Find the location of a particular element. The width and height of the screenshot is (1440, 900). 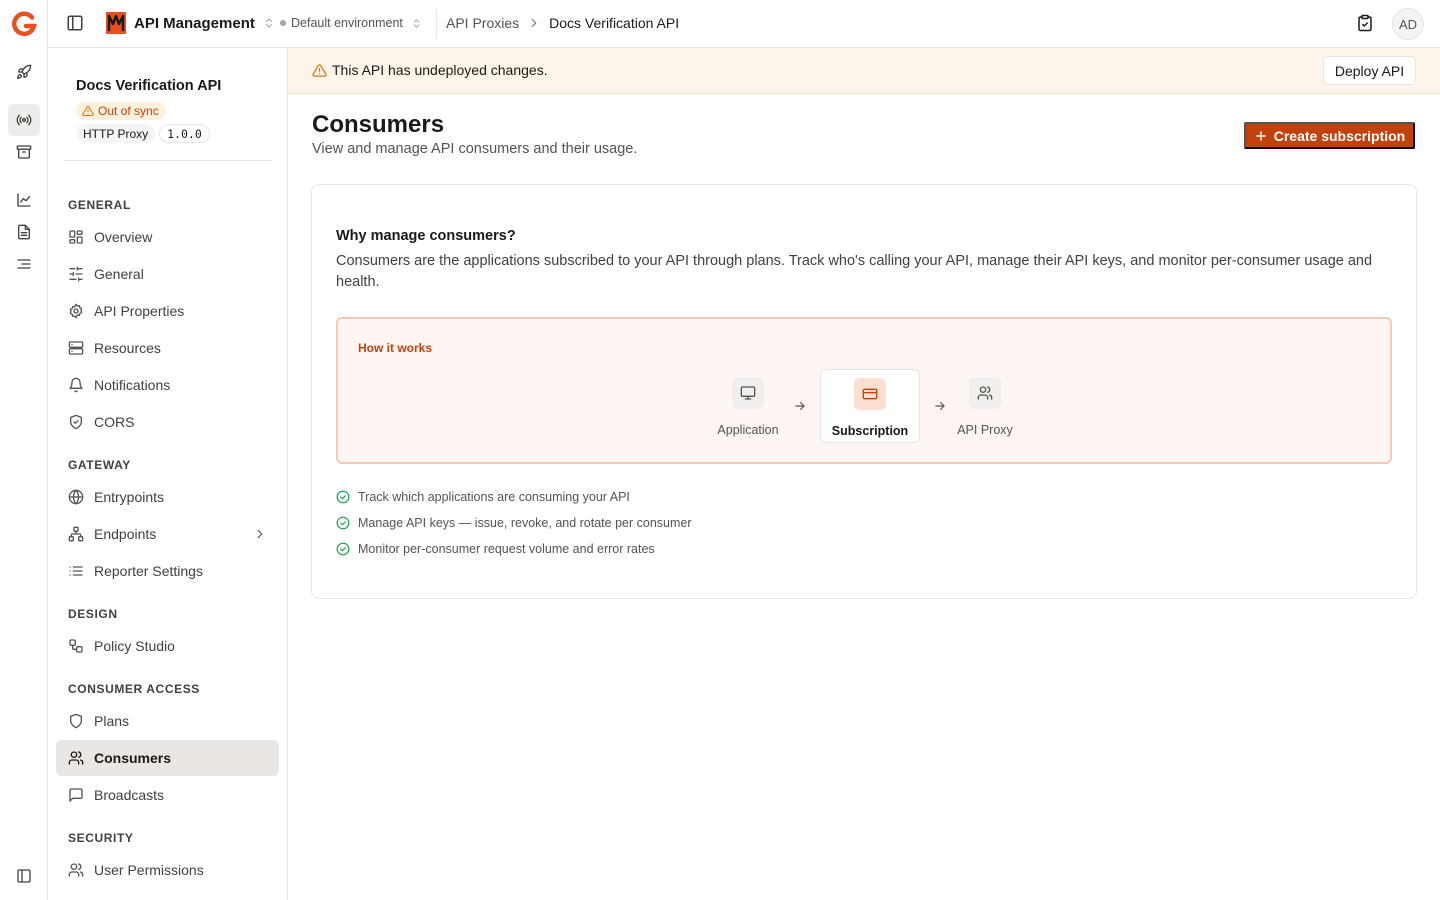

brand-logo-icon is located at coordinates (24, 24).